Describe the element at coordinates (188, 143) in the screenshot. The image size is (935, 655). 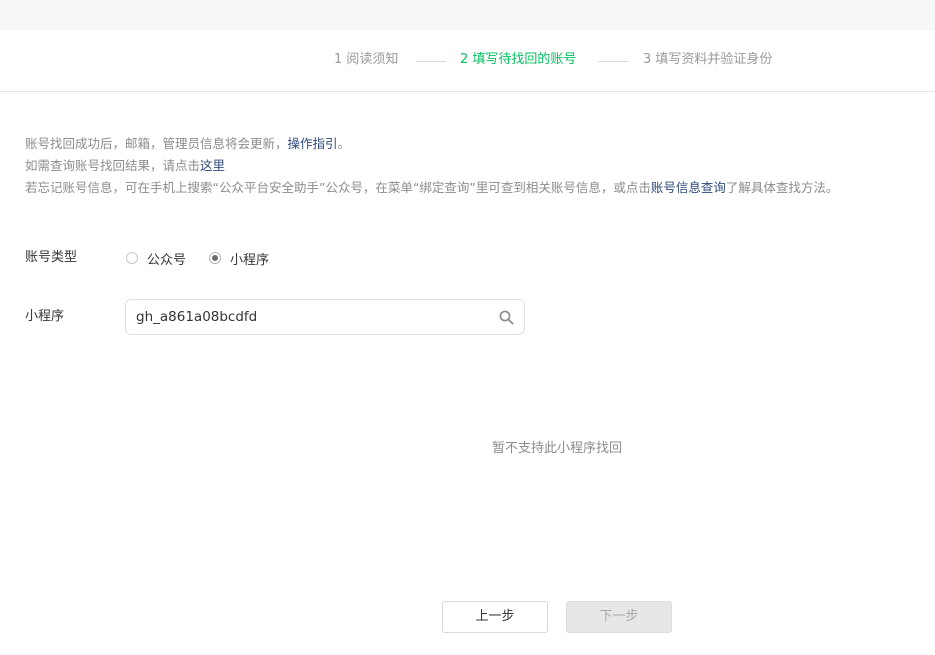
I see `notice-line-1: 账号找回成功后，邮箱，管理员信息将会更新，操作指引。` at that location.